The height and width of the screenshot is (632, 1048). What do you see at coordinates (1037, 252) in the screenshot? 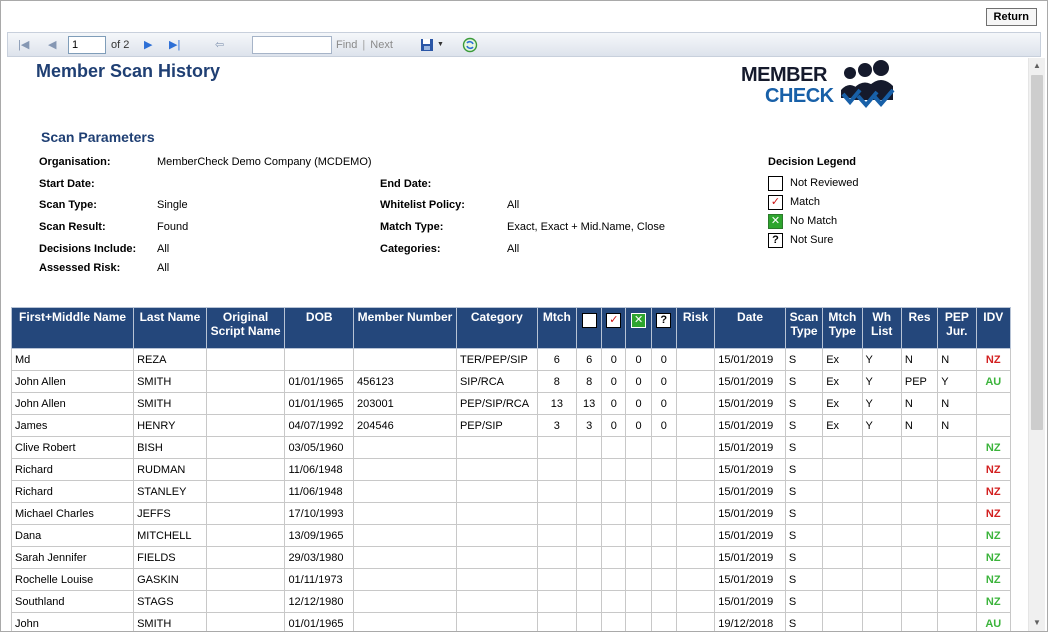
I see `scrollbar-thumb` at bounding box center [1037, 252].